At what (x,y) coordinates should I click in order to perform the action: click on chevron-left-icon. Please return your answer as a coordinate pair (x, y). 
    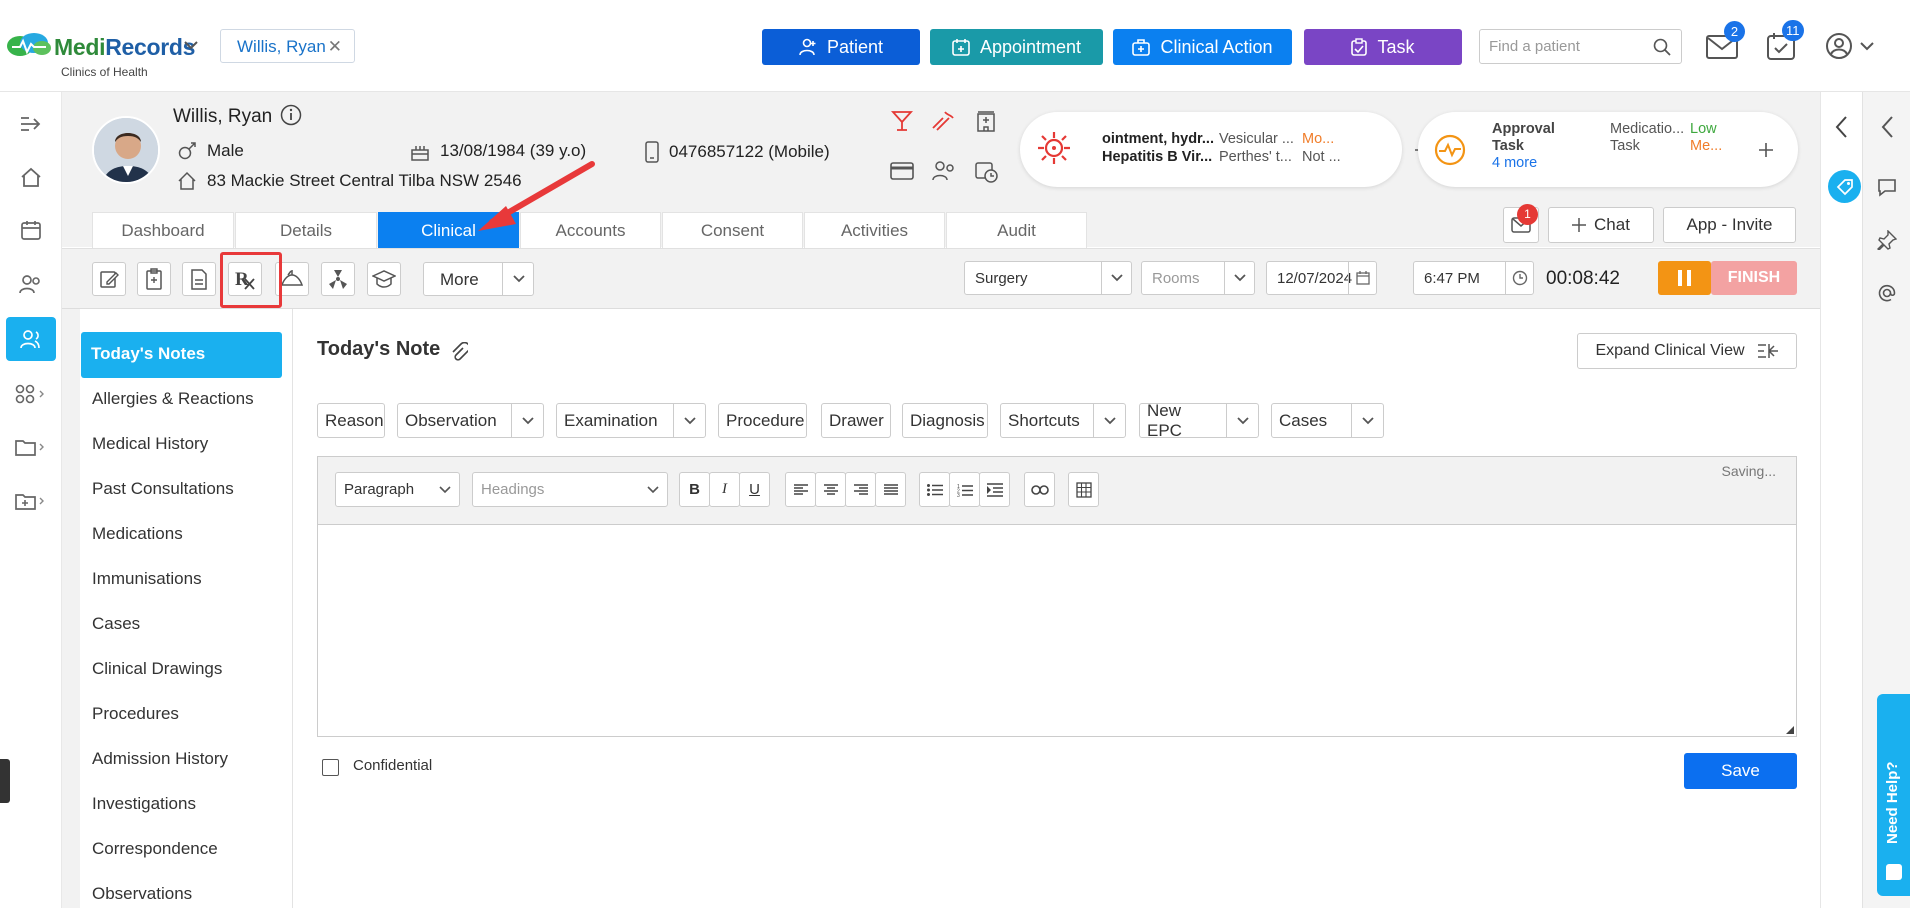
    Looking at the image, I should click on (1841, 127).